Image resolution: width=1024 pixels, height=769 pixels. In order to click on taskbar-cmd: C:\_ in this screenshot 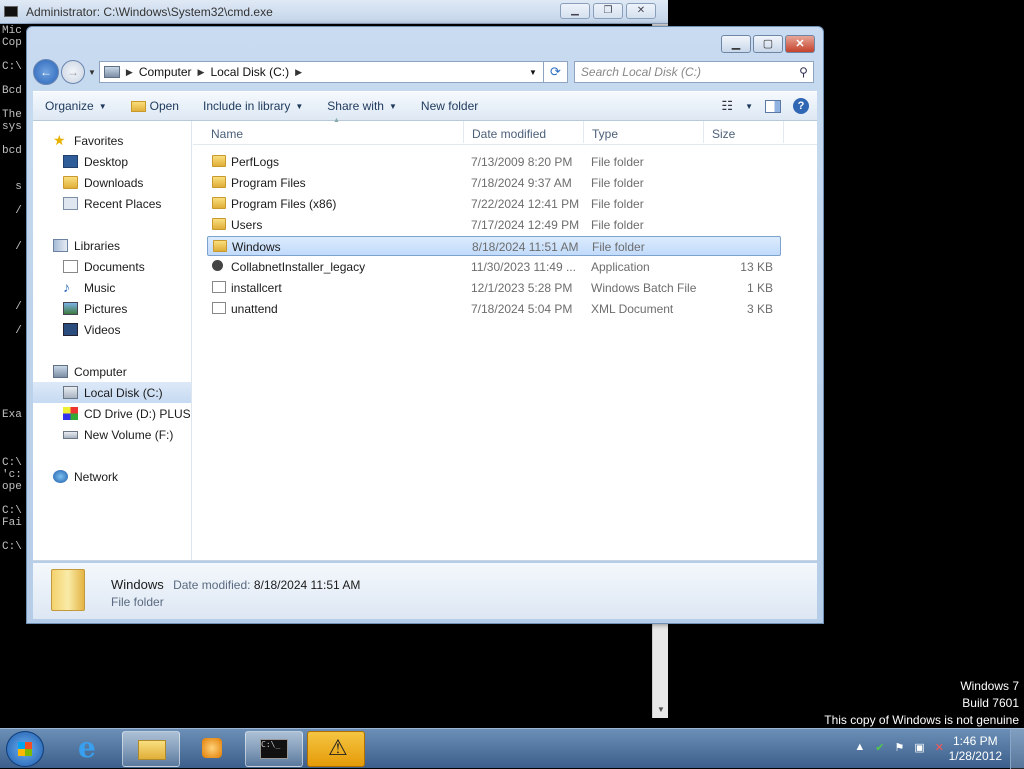, I will do `click(274, 749)`.